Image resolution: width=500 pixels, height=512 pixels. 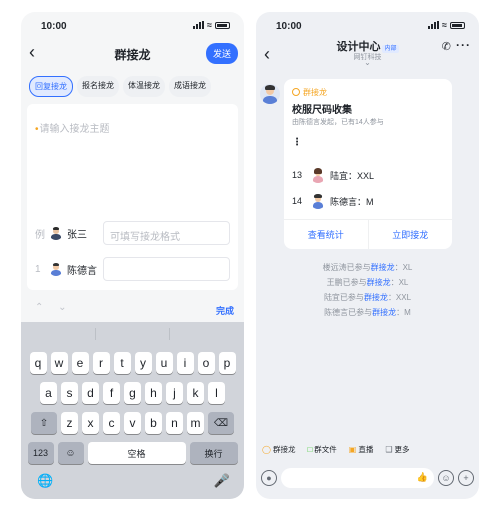 I want to click on template-chips: 回复接龙 报名接龙 体温接龙 成语接龙, so click(x=120, y=86).